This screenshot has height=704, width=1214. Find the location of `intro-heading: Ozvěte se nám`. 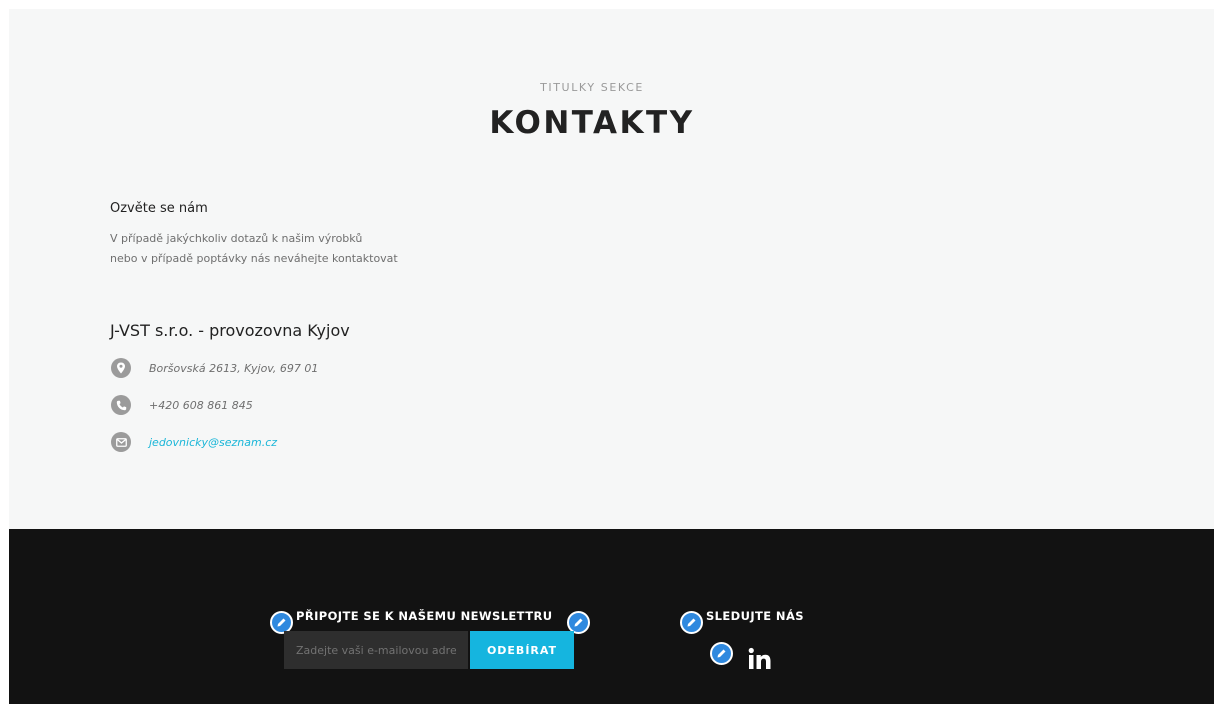

intro-heading: Ozvěte se nám is located at coordinates (159, 208).